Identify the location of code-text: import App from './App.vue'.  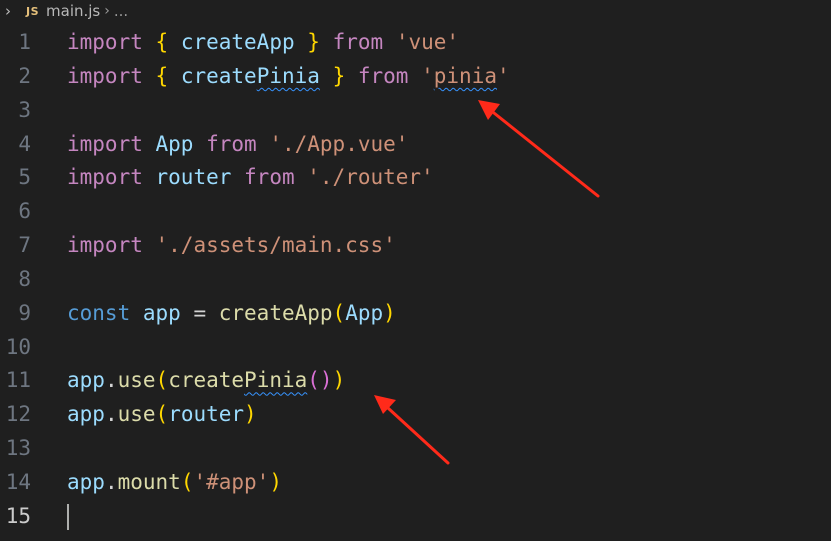
(237, 145).